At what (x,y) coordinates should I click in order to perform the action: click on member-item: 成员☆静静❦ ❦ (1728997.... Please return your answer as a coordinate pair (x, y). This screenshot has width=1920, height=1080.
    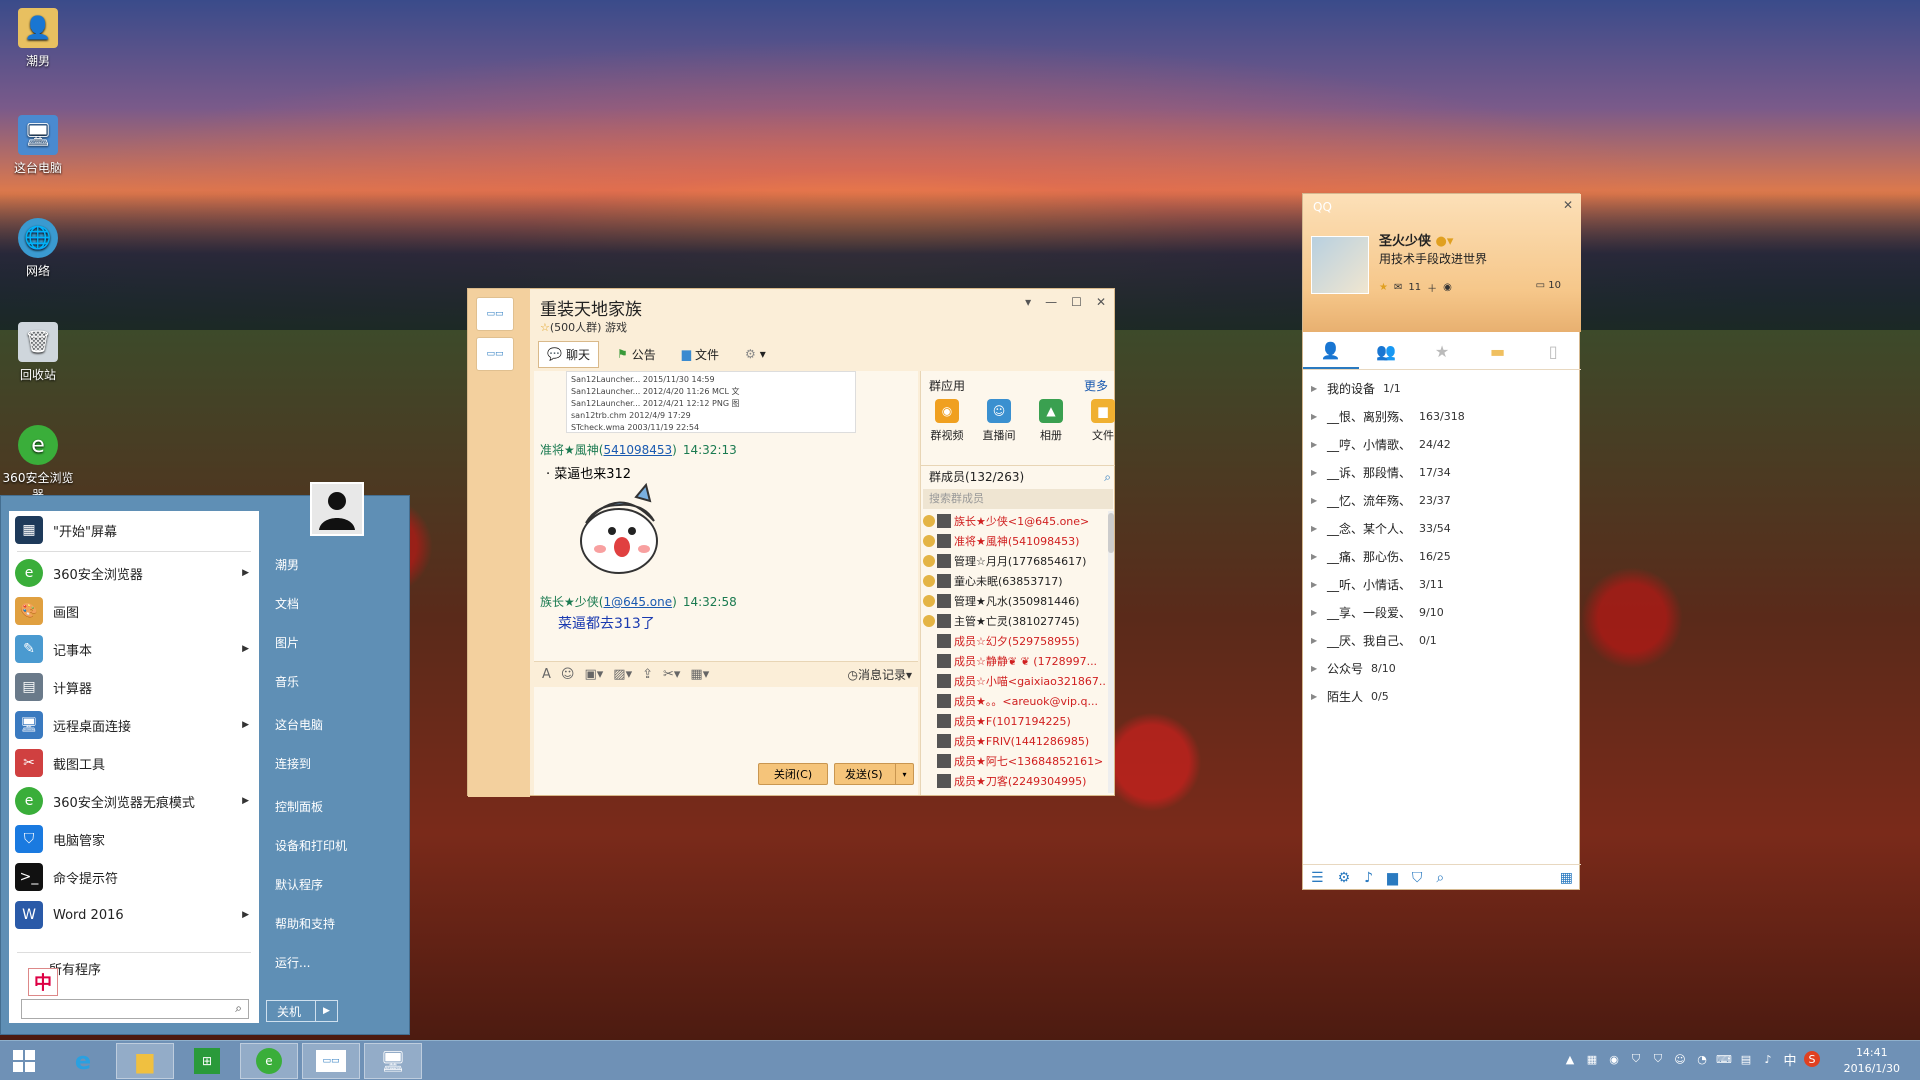
    Looking at the image, I should click on (1015, 661).